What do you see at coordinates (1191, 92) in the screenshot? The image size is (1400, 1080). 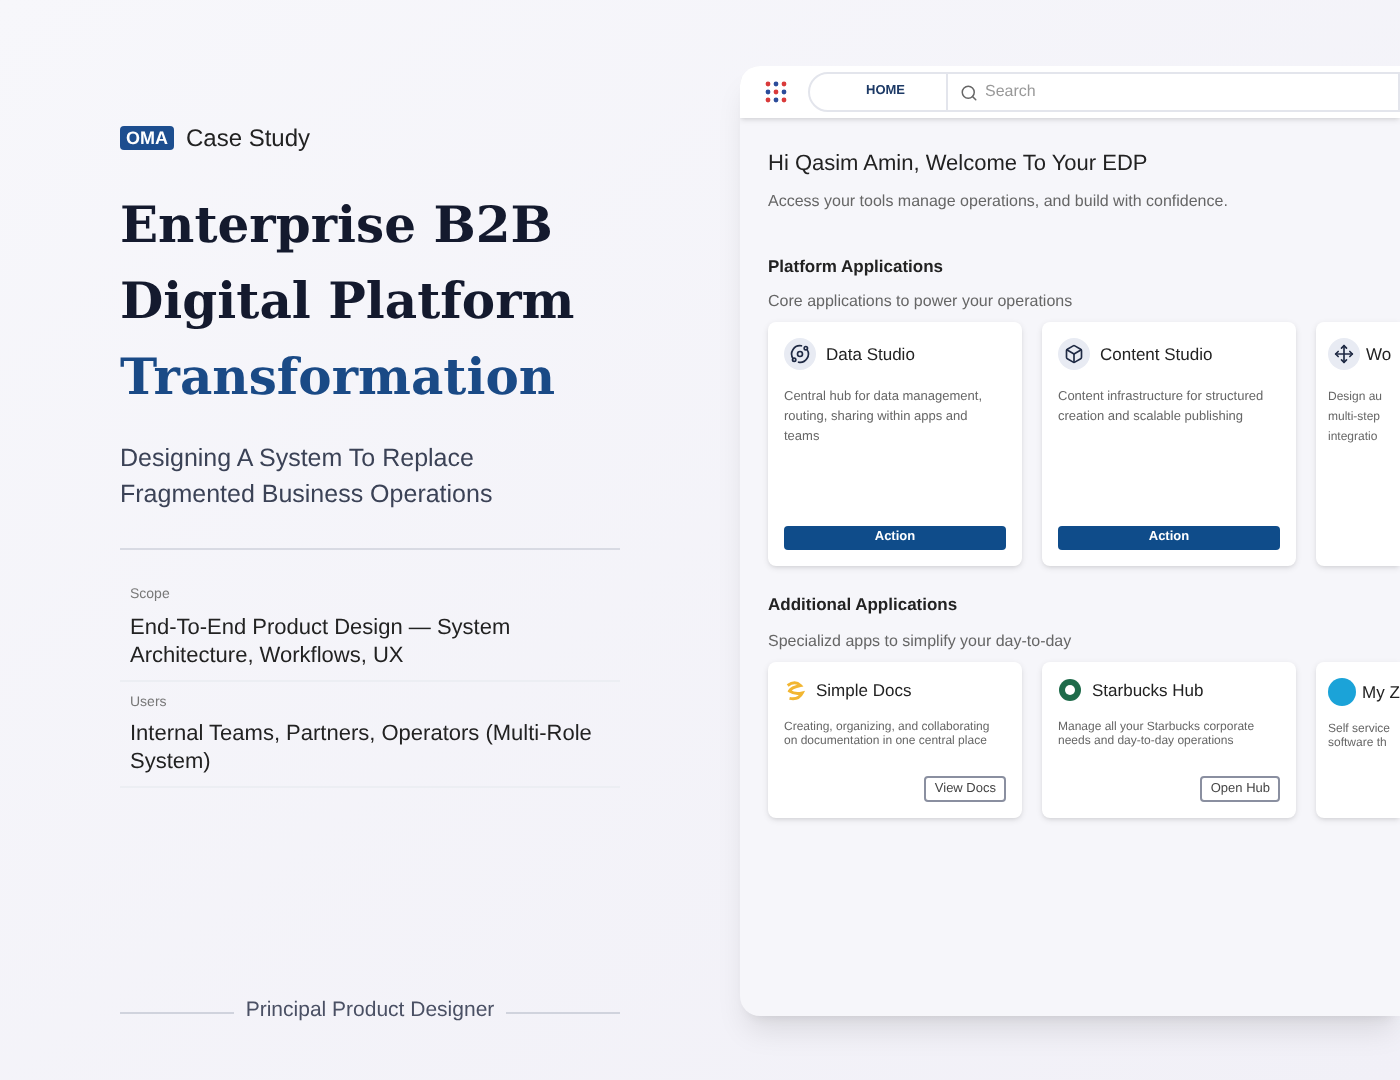 I see `search-input: Search` at bounding box center [1191, 92].